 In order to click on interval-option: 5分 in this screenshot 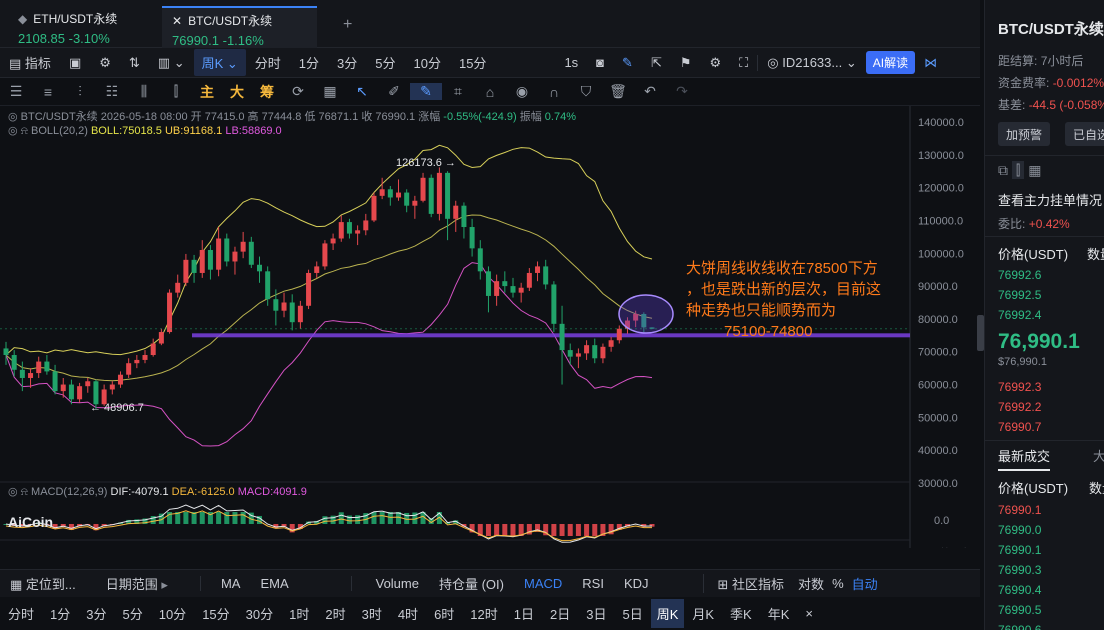, I will do `click(132, 613)`.